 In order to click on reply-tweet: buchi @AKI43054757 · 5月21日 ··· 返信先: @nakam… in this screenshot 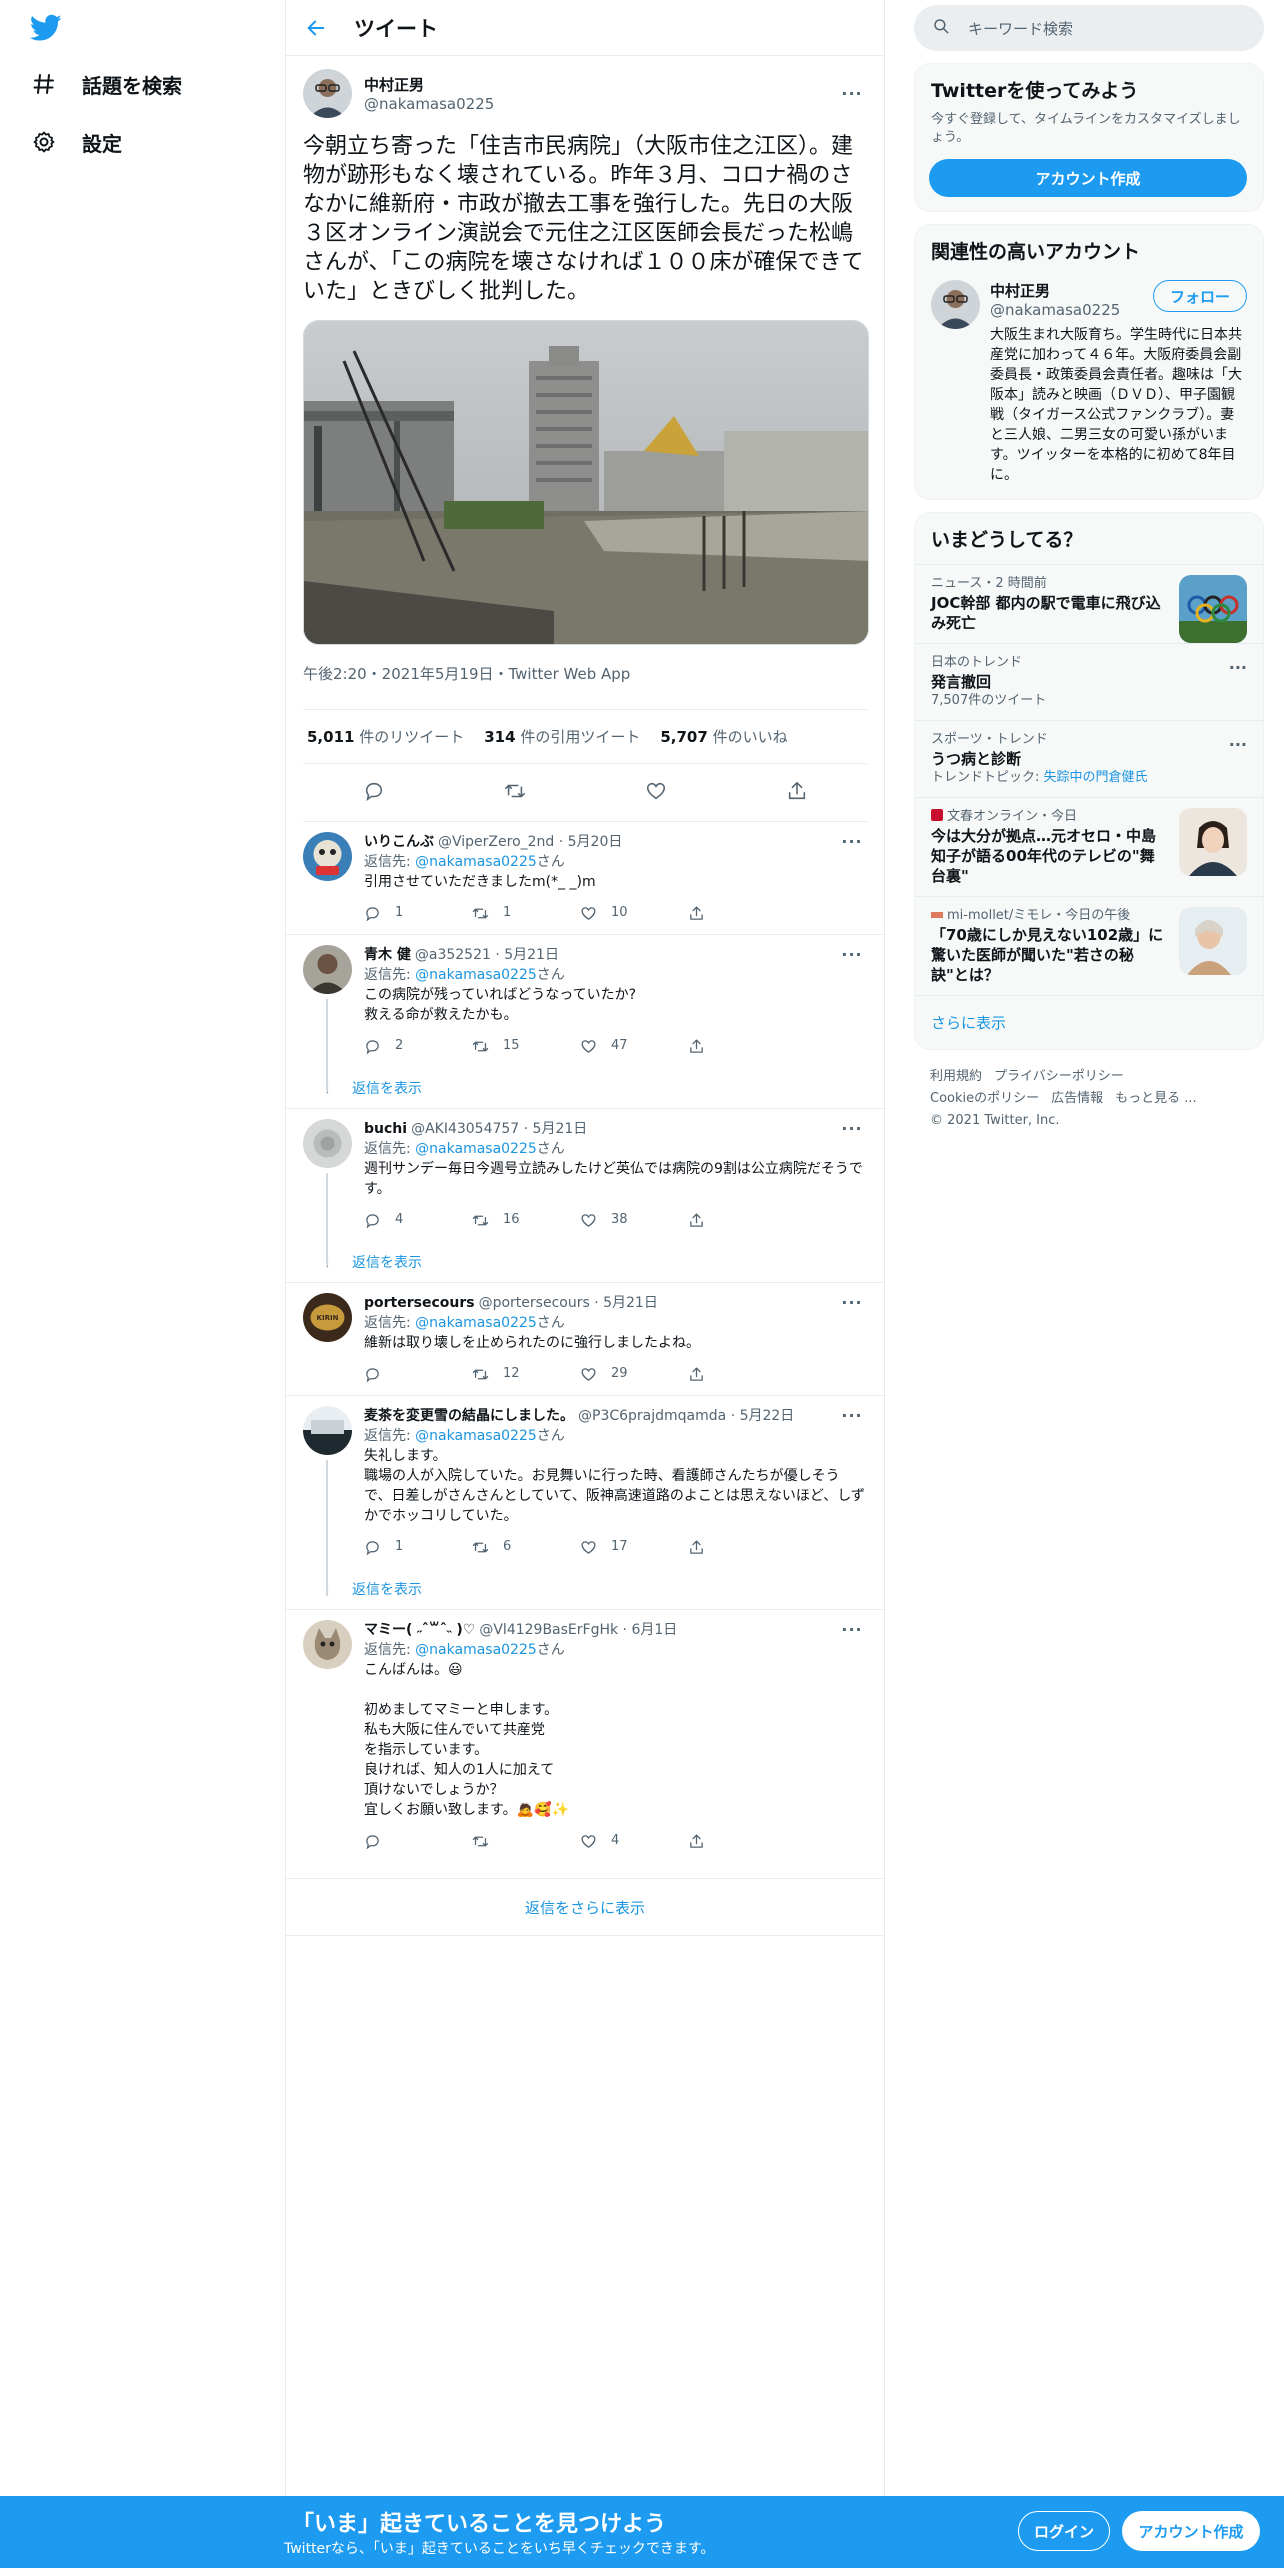, I will do `click(585, 1187)`.